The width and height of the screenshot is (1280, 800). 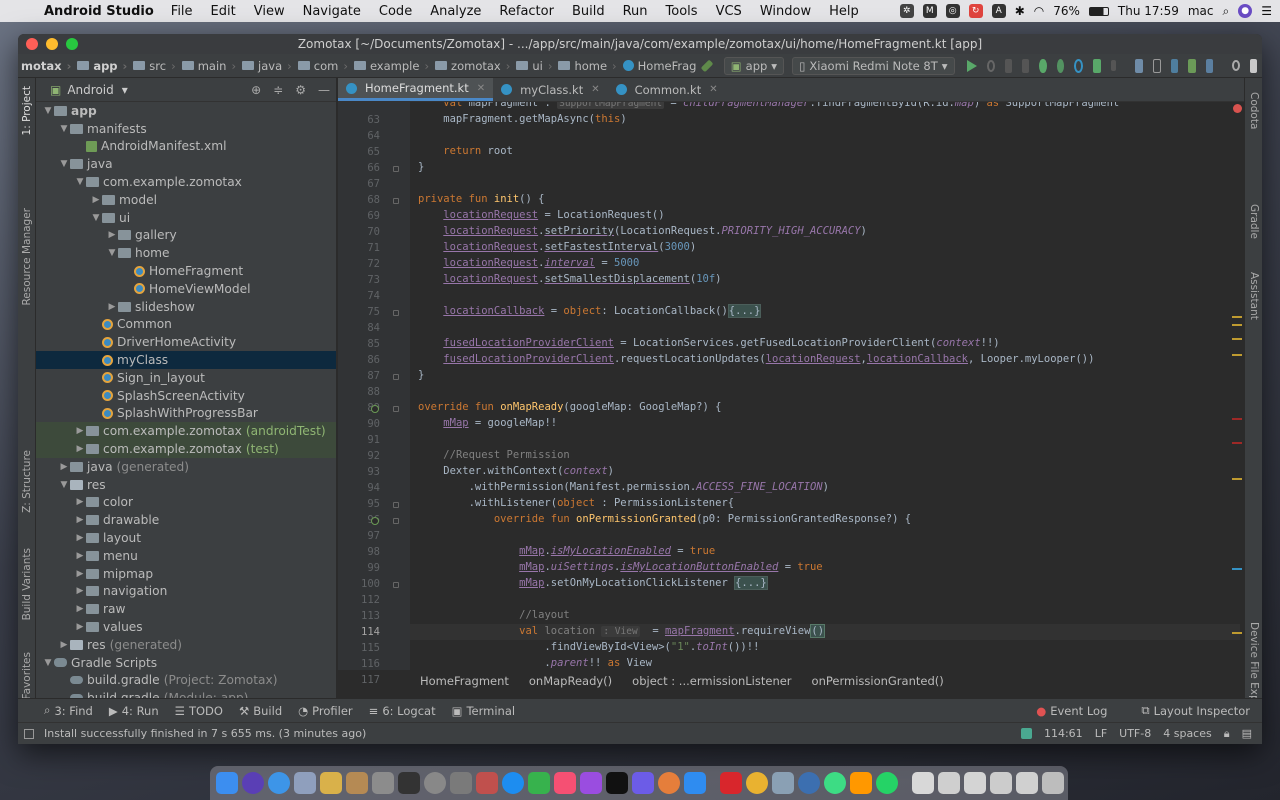 I want to click on tree-item: AndroidManifest.xml, so click(x=186, y=147).